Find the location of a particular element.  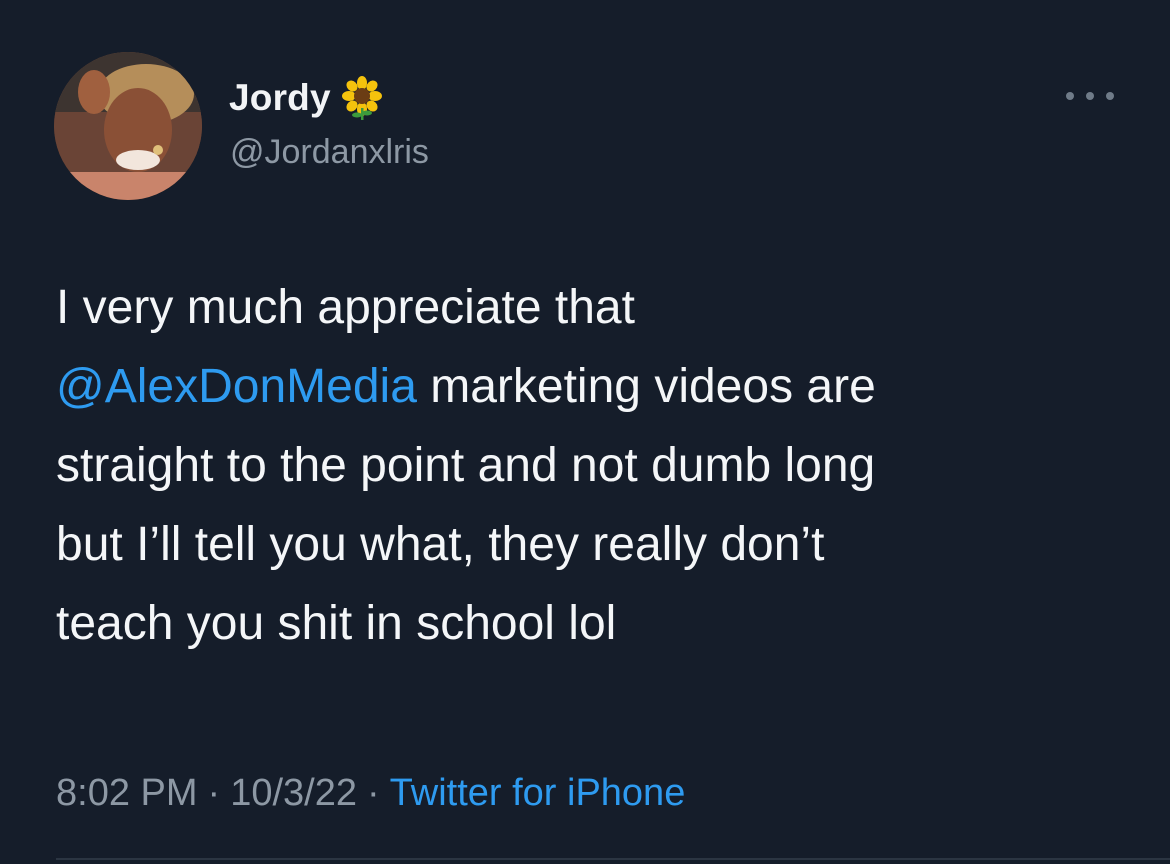

author-handle: @Jordanxlris is located at coordinates (329, 152).